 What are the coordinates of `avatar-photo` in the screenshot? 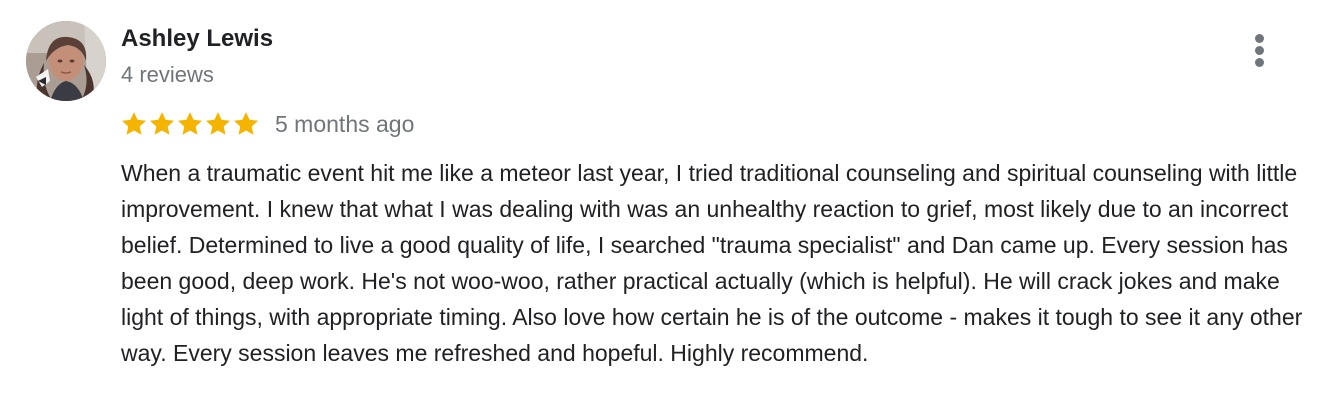 It's located at (66, 61).